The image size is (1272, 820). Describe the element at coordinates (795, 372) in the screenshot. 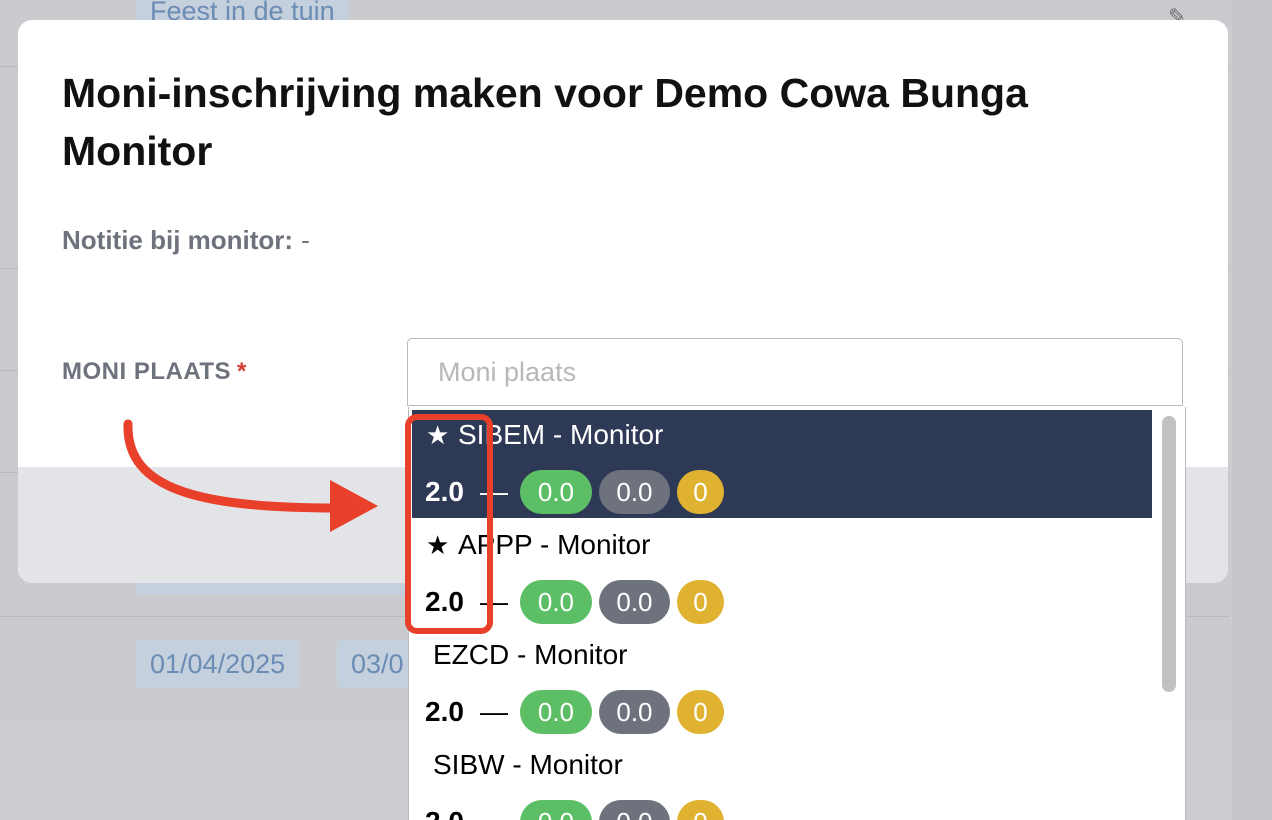

I see `moni-plaats-input` at that location.